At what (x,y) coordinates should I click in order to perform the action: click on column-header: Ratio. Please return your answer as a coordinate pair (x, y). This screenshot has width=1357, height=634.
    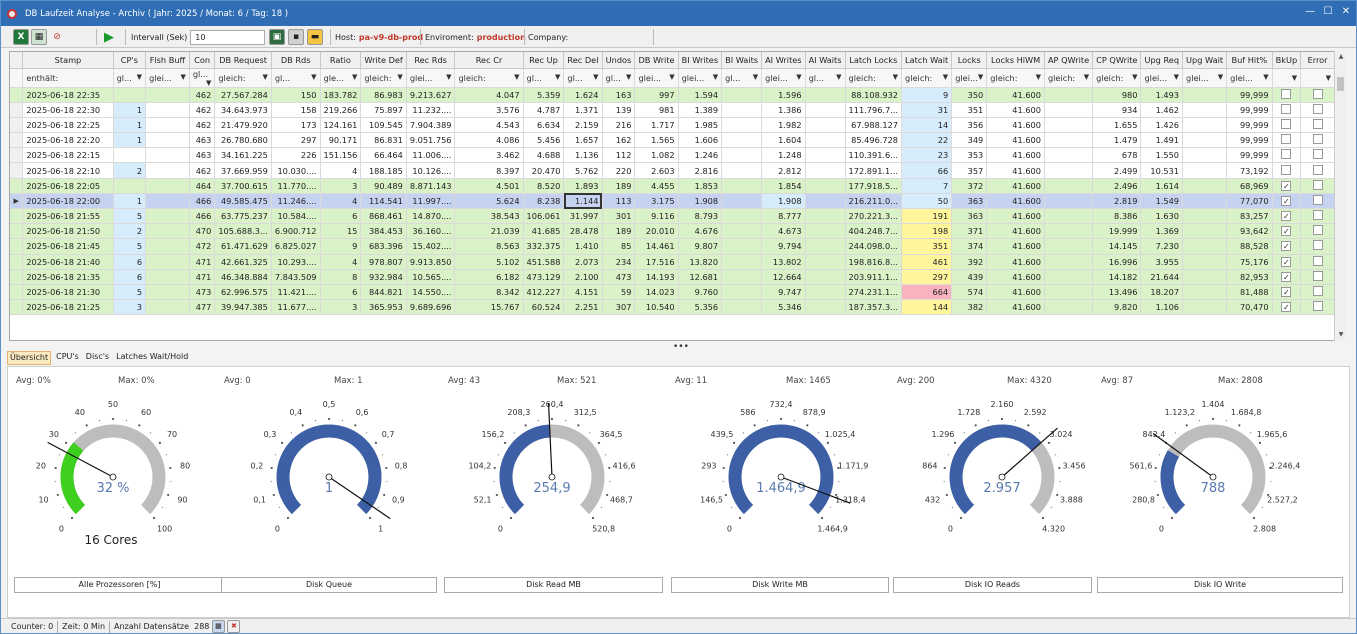
    Looking at the image, I should click on (341, 60).